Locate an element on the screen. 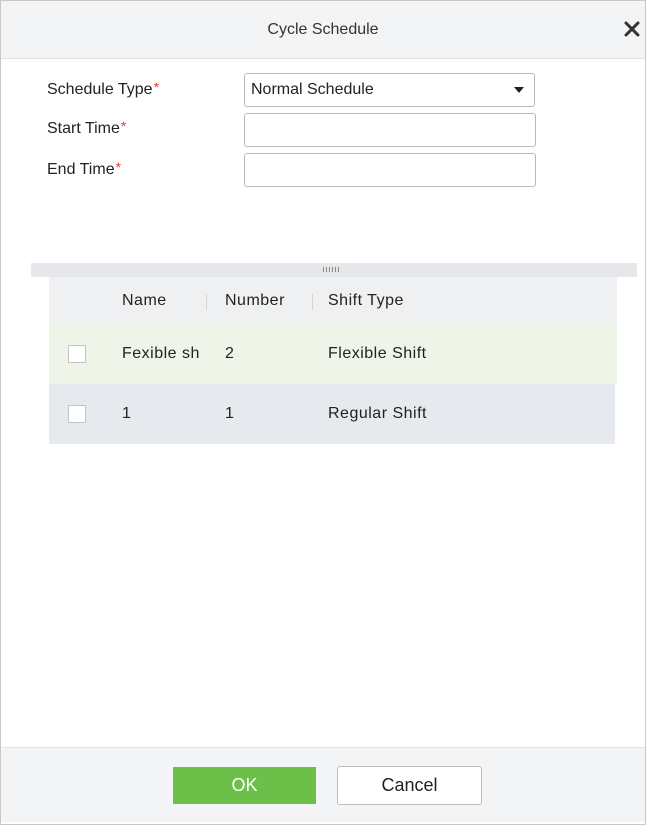  dialog-footer: OK Cancel is located at coordinates (323, 784).